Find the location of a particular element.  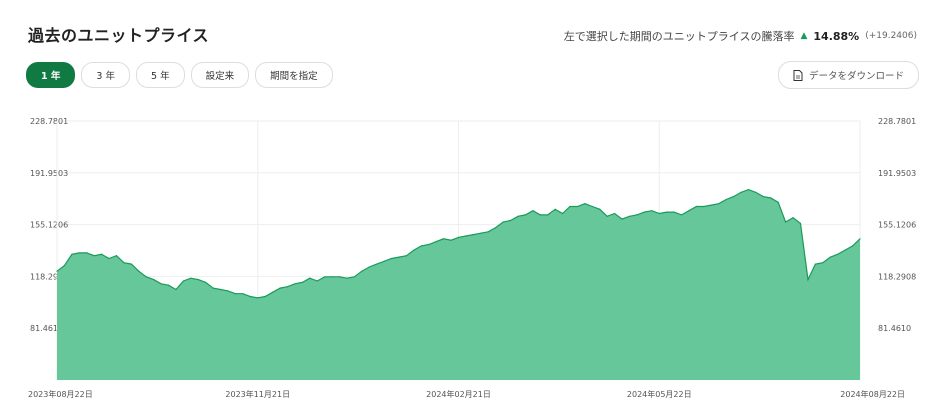

x-tick-label: 2023年08月22日 is located at coordinates (60, 394).